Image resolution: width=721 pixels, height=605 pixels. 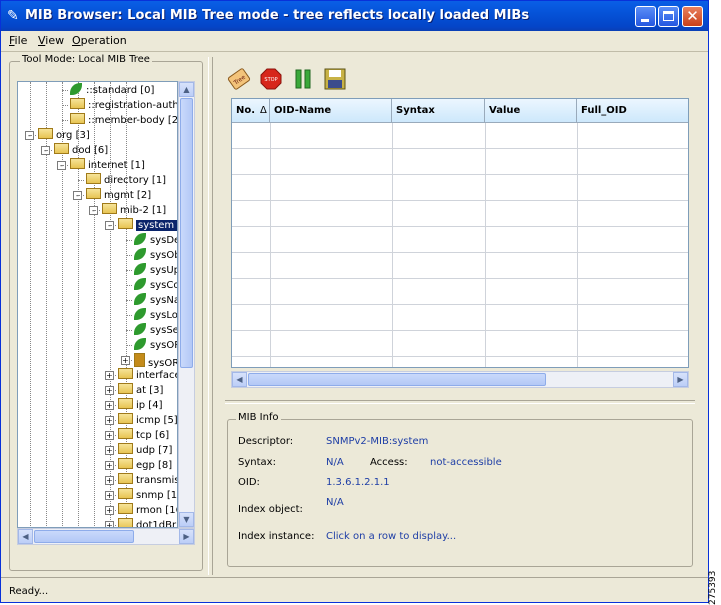 What do you see at coordinates (186, 89) in the screenshot?
I see `scroll-up-icon: ▲` at bounding box center [186, 89].